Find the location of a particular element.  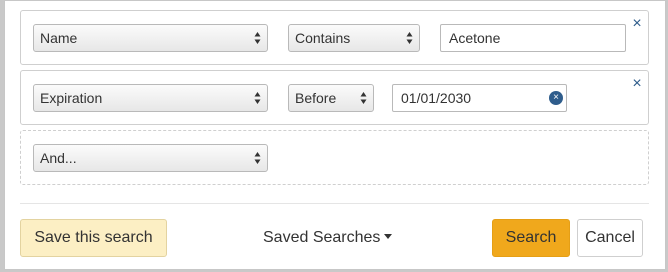

operator-select-value: Contains is located at coordinates (323, 38).